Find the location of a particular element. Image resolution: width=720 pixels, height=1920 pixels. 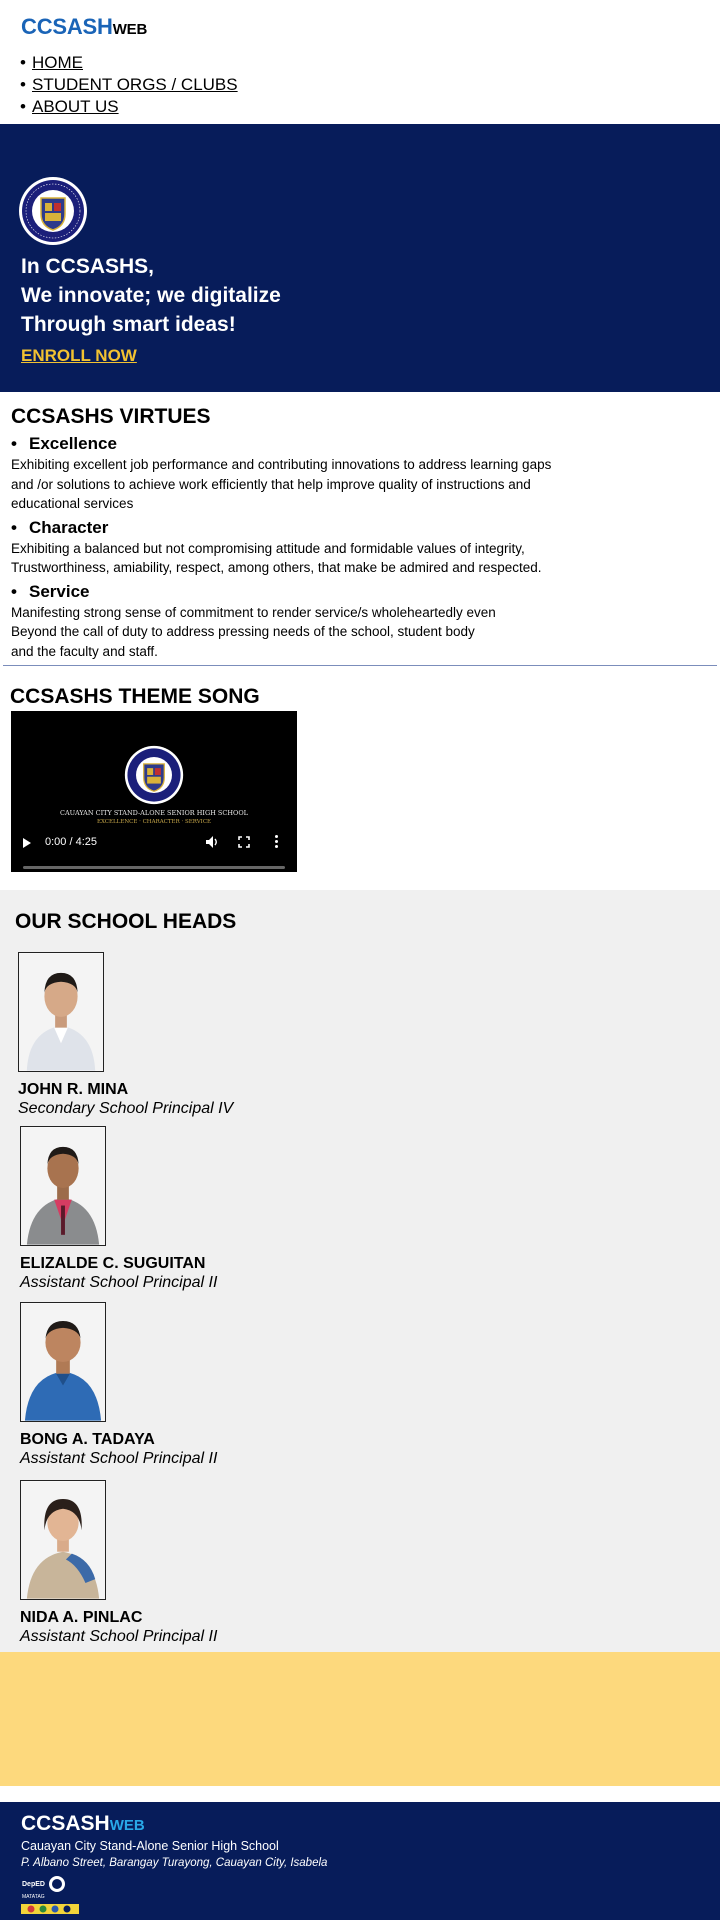

play-icon is located at coordinates (27, 843).